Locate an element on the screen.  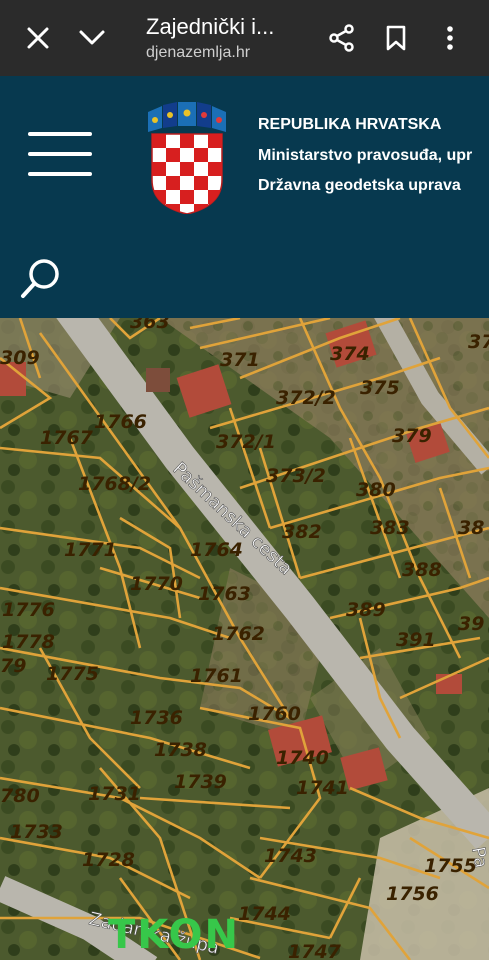
parcel-label: 1739 is located at coordinates (200, 782).